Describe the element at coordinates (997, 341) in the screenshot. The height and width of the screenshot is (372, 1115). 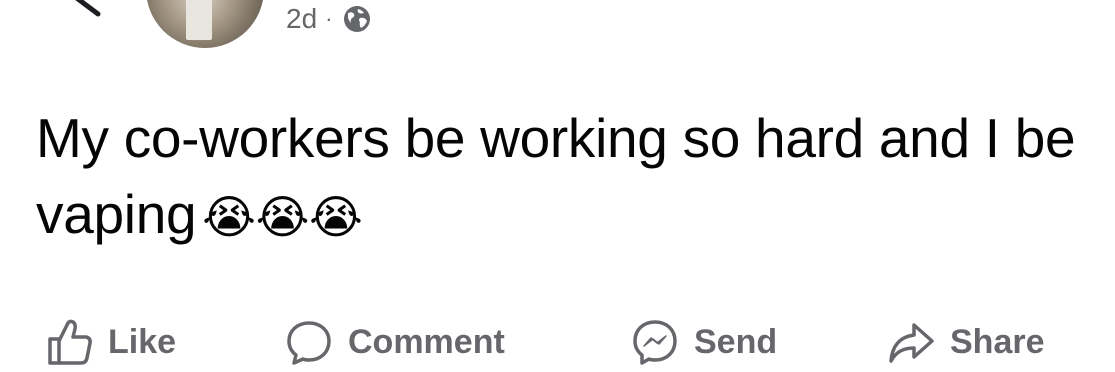
I see `share-label: Share` at that location.